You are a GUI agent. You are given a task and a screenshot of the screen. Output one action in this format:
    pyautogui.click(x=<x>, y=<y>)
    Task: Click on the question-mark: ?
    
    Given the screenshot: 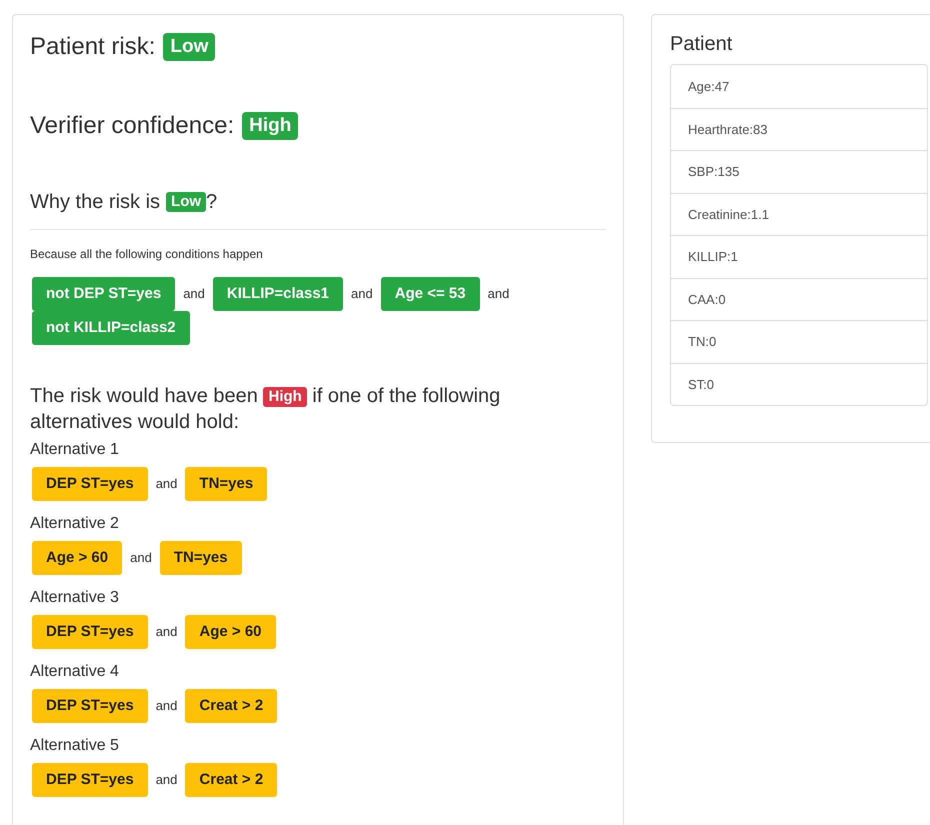 What is the action you would take?
    pyautogui.click(x=212, y=202)
    